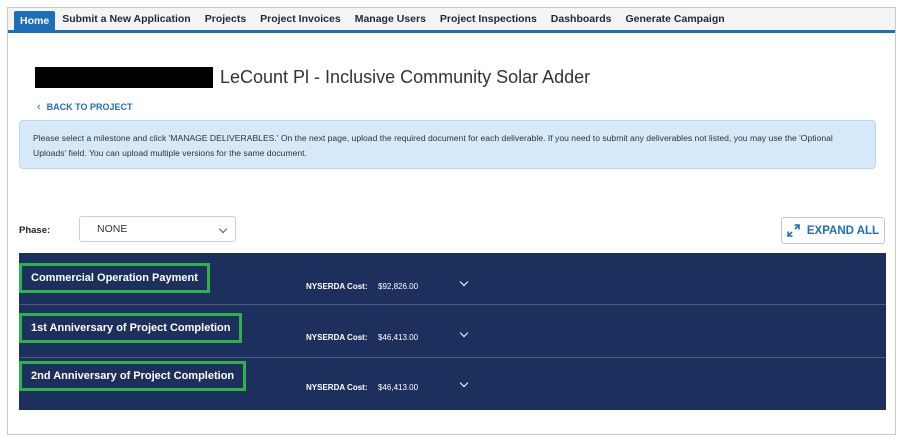 This screenshot has height=442, width=902. Describe the element at coordinates (89, 107) in the screenshot. I see `back-label: BACK TO PROJECT` at that location.